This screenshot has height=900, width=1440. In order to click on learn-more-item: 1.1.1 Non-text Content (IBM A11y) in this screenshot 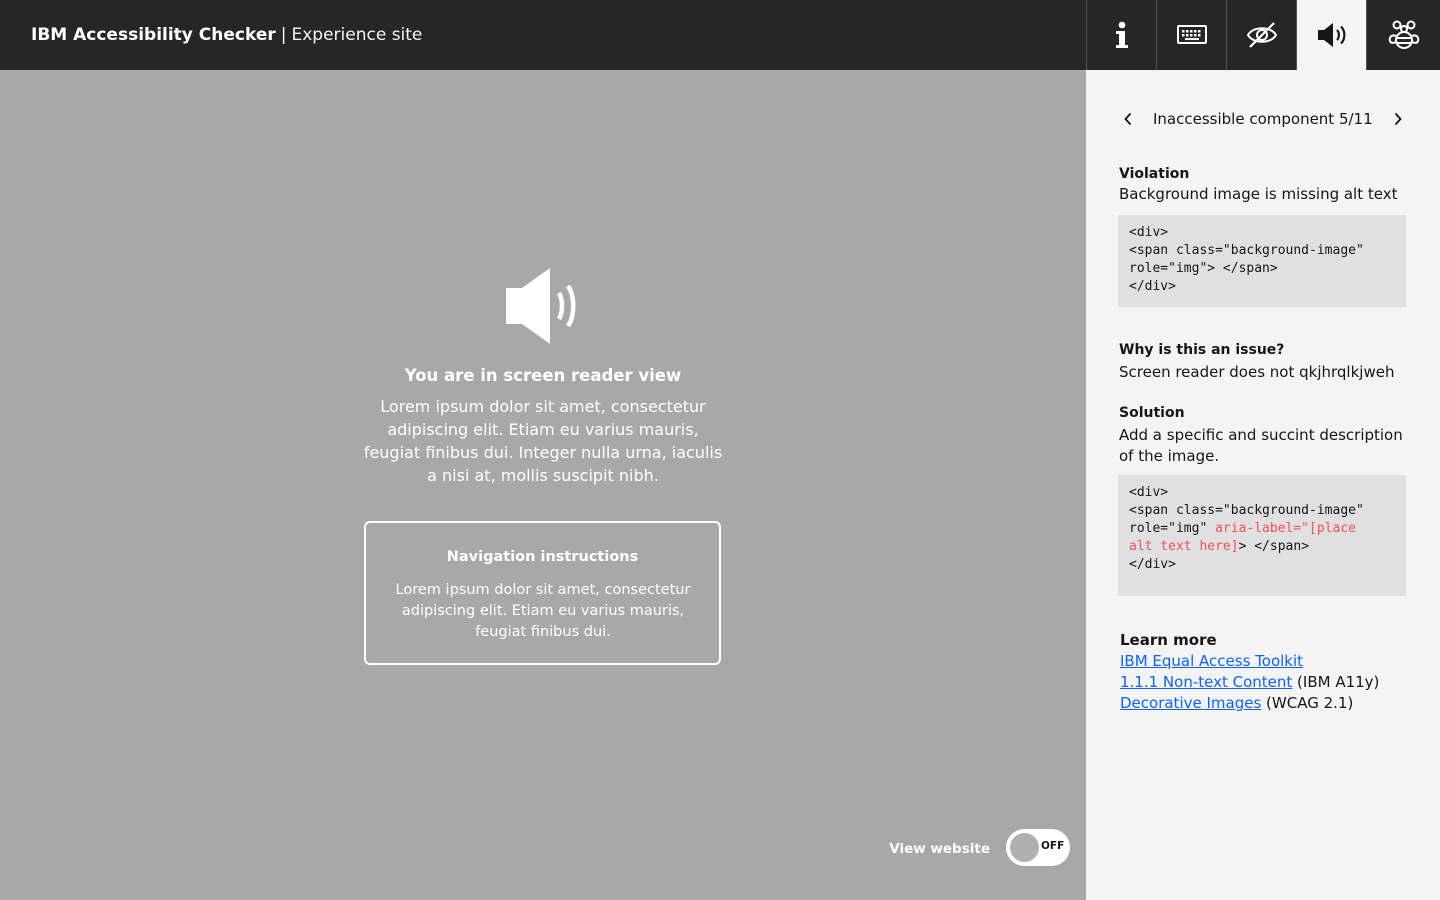, I will do `click(1270, 682)`.